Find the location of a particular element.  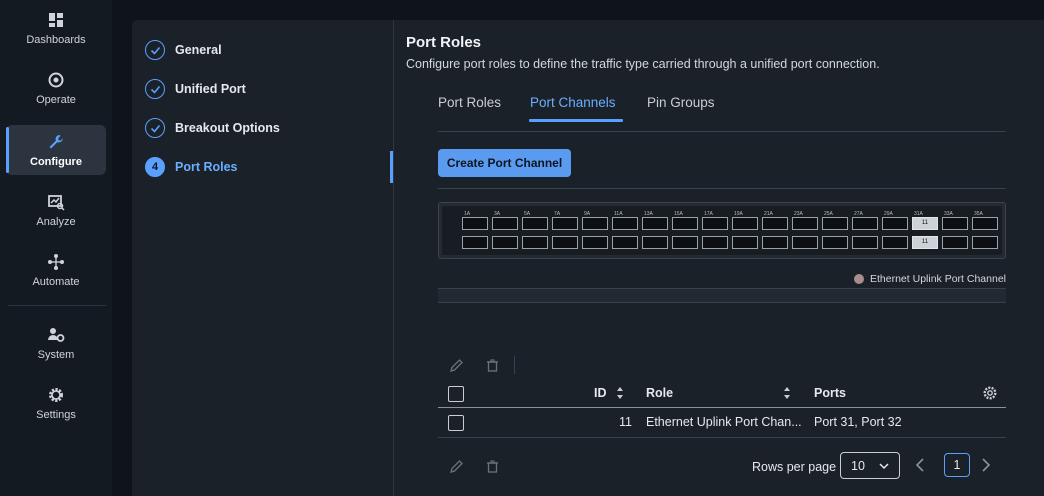

current-page: 1 is located at coordinates (957, 465).